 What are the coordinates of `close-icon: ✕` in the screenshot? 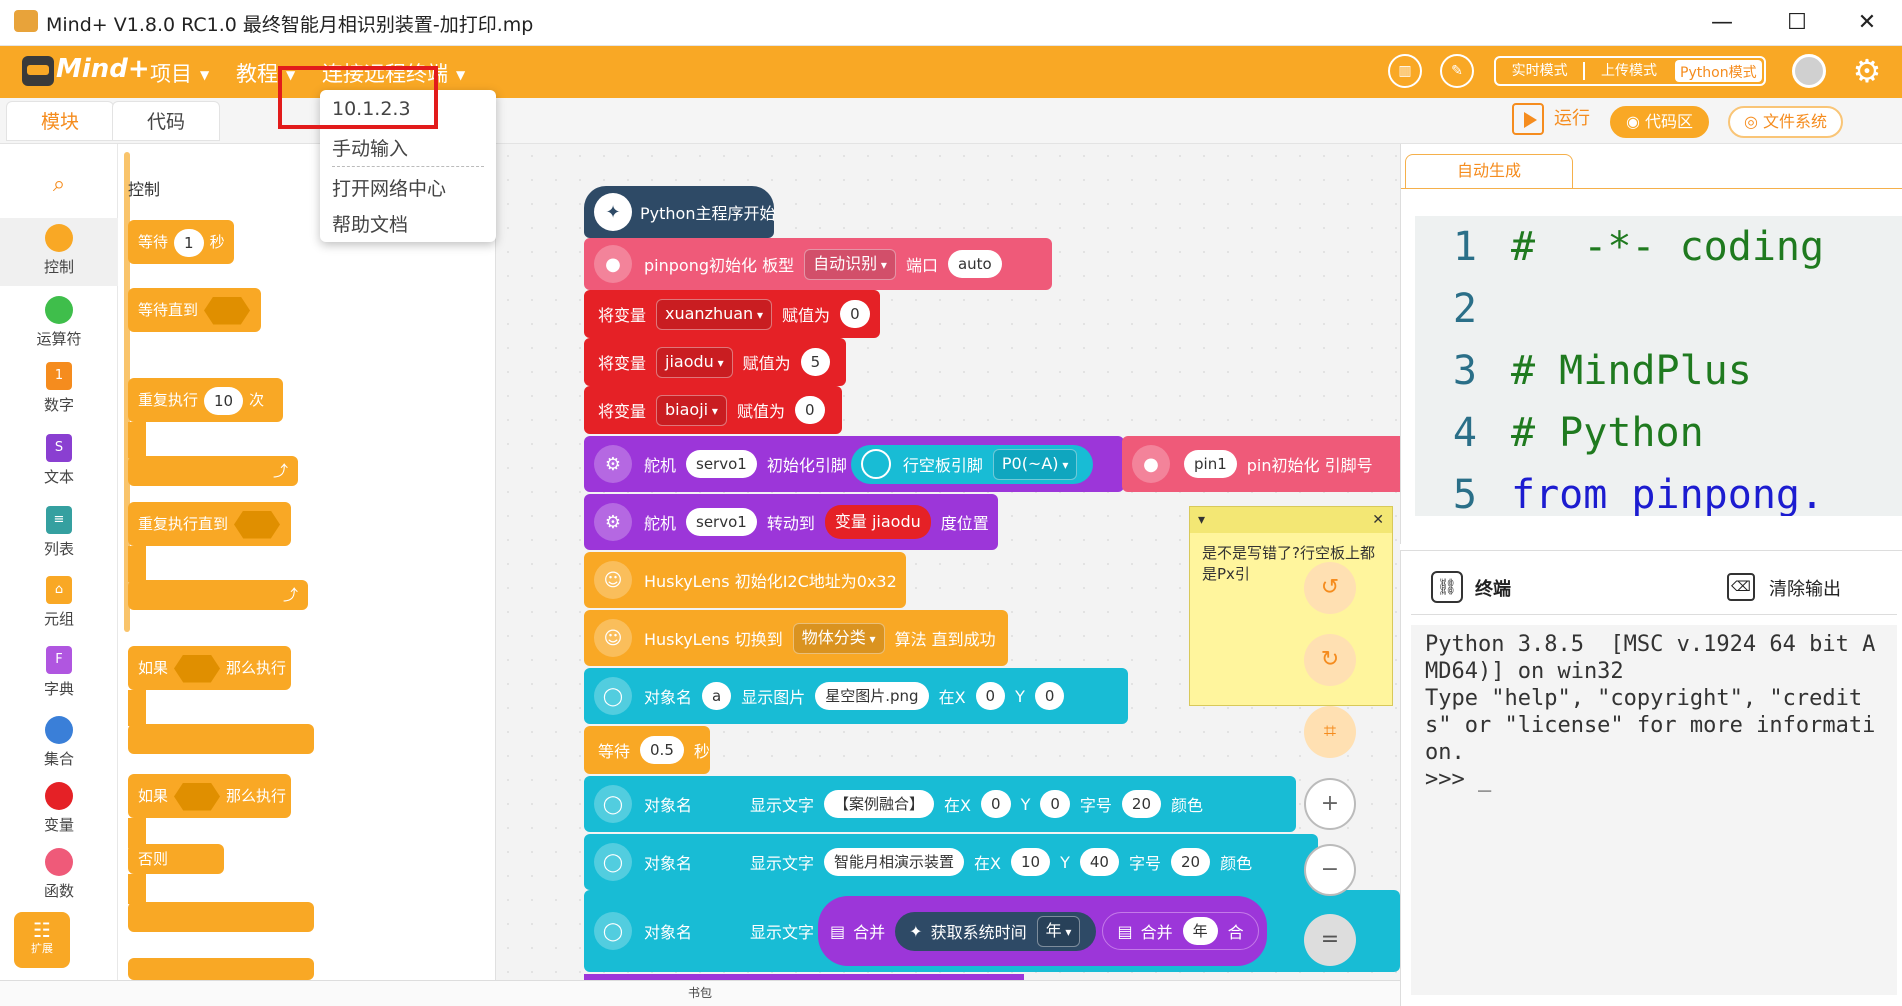 It's located at (1378, 520).